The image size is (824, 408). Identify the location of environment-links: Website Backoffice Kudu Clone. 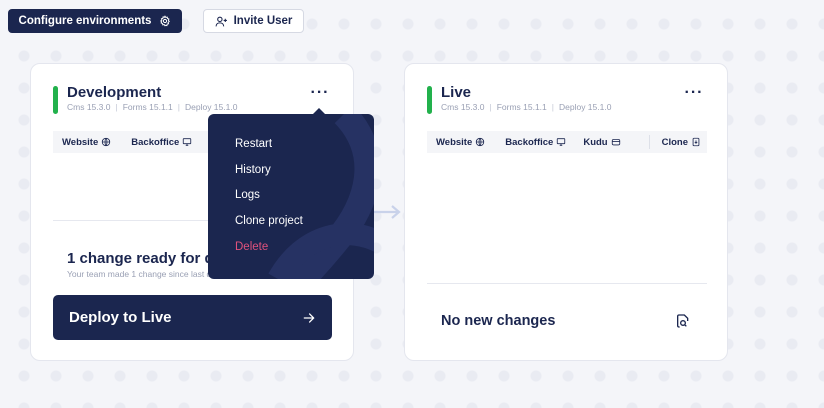
(567, 142).